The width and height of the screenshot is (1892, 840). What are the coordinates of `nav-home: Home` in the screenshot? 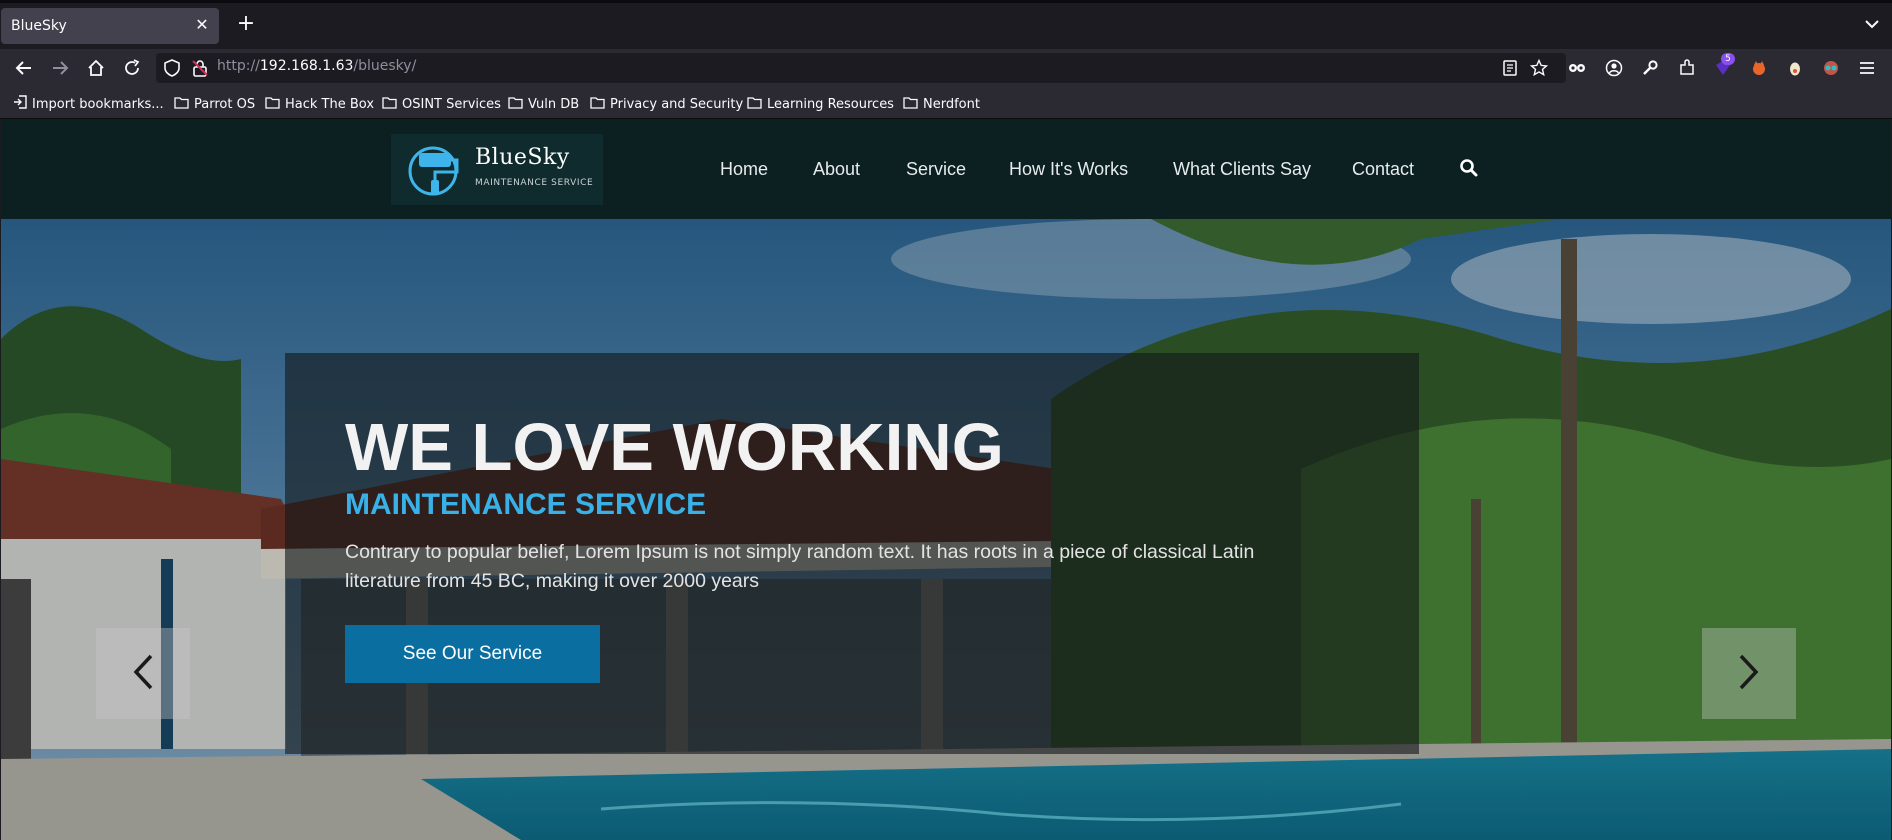 It's located at (744, 169).